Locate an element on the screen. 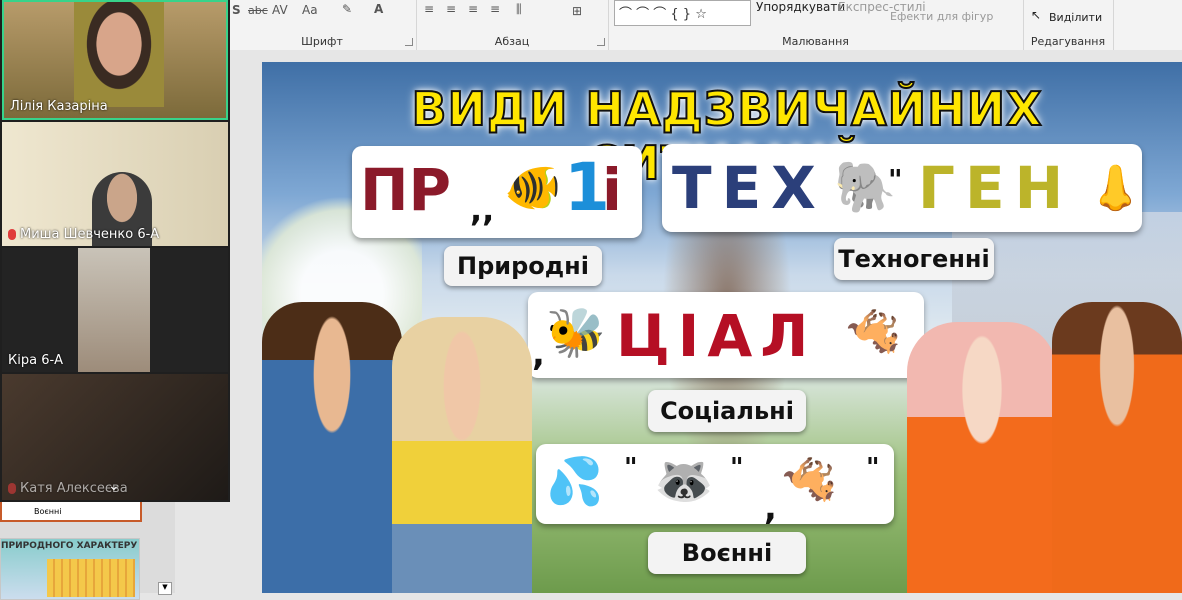  video-feed is located at coordinates (114, 310).